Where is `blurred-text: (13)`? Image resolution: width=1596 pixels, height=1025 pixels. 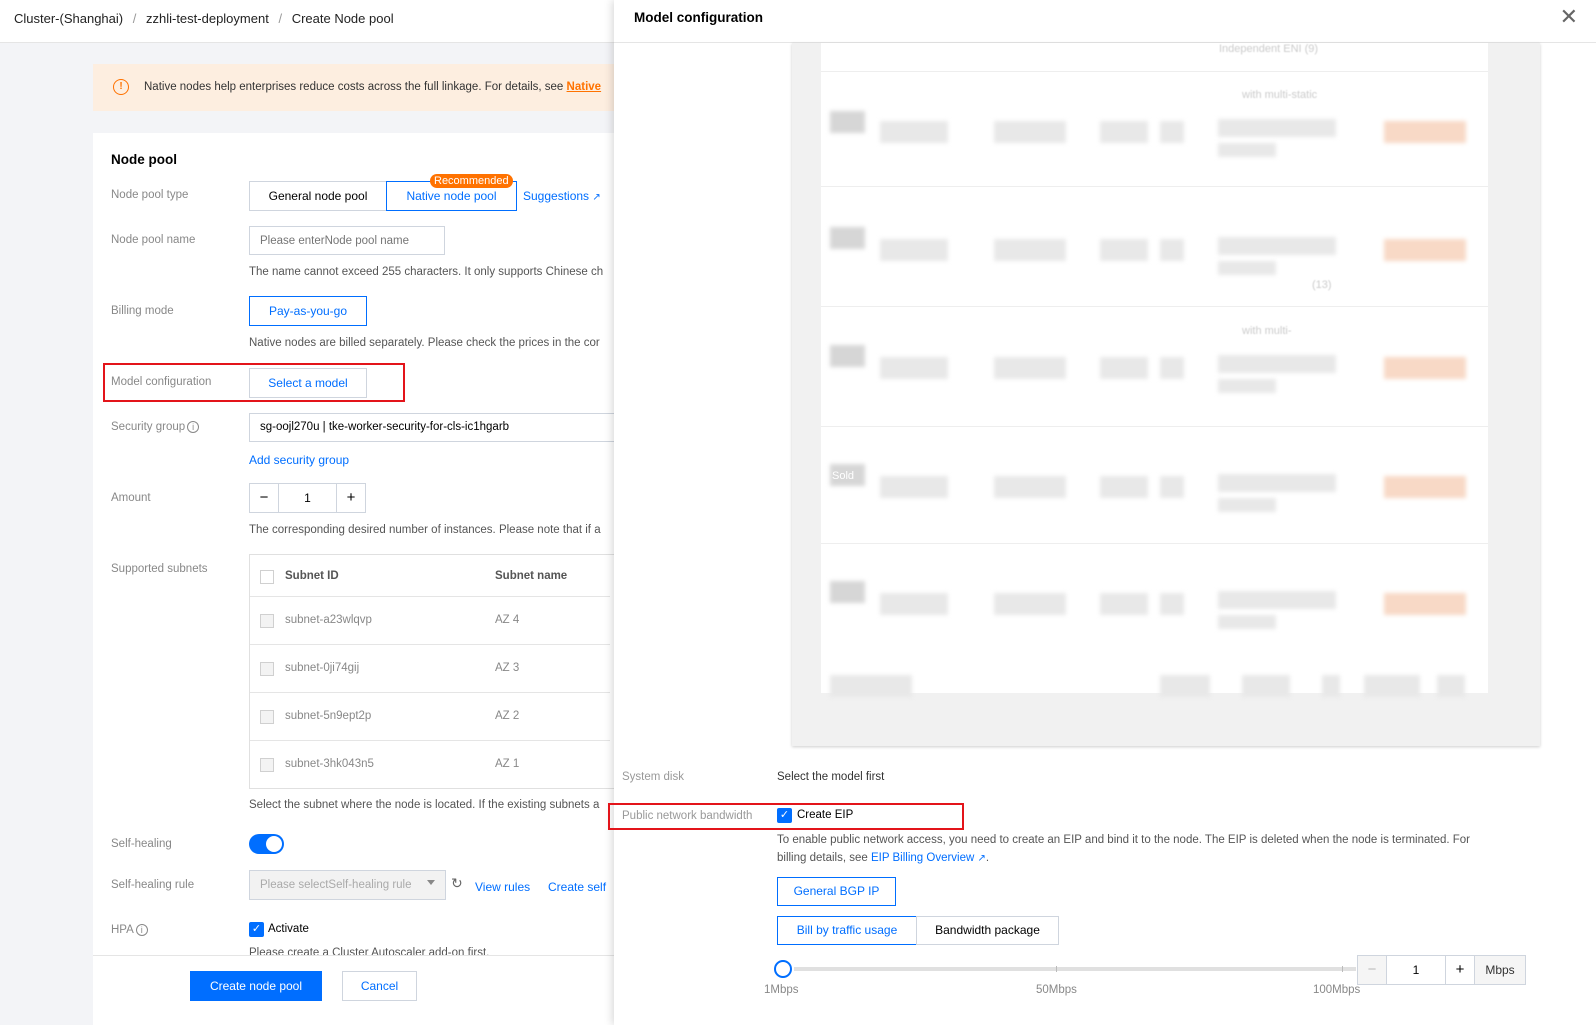 blurred-text: (13) is located at coordinates (1322, 285).